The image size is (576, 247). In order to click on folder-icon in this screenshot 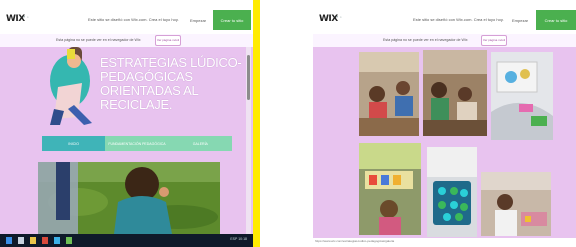, I will do `click(33, 240)`.